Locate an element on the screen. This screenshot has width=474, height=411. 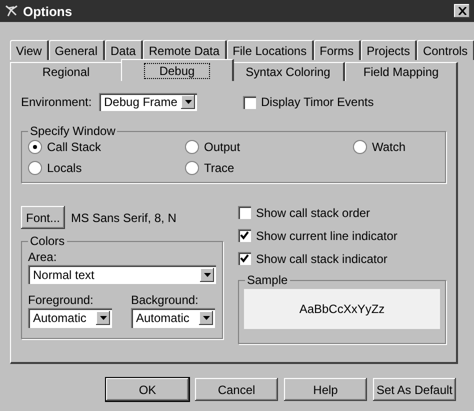
background-dropdown: Automatic is located at coordinates (173, 318).